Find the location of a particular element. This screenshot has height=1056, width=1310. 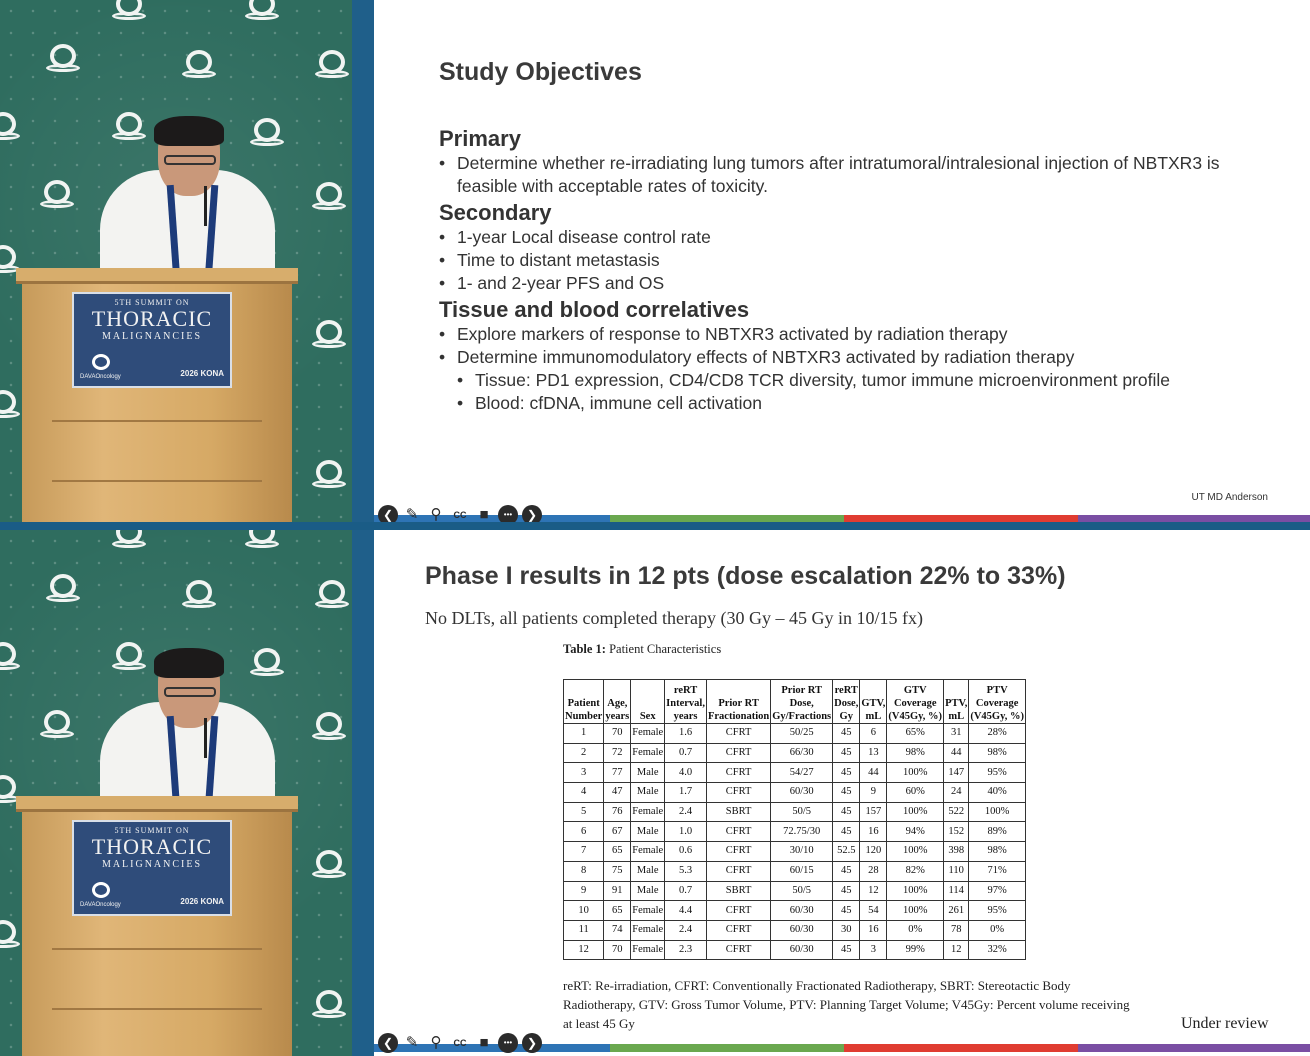

table-cell: 0% is located at coordinates (915, 930).